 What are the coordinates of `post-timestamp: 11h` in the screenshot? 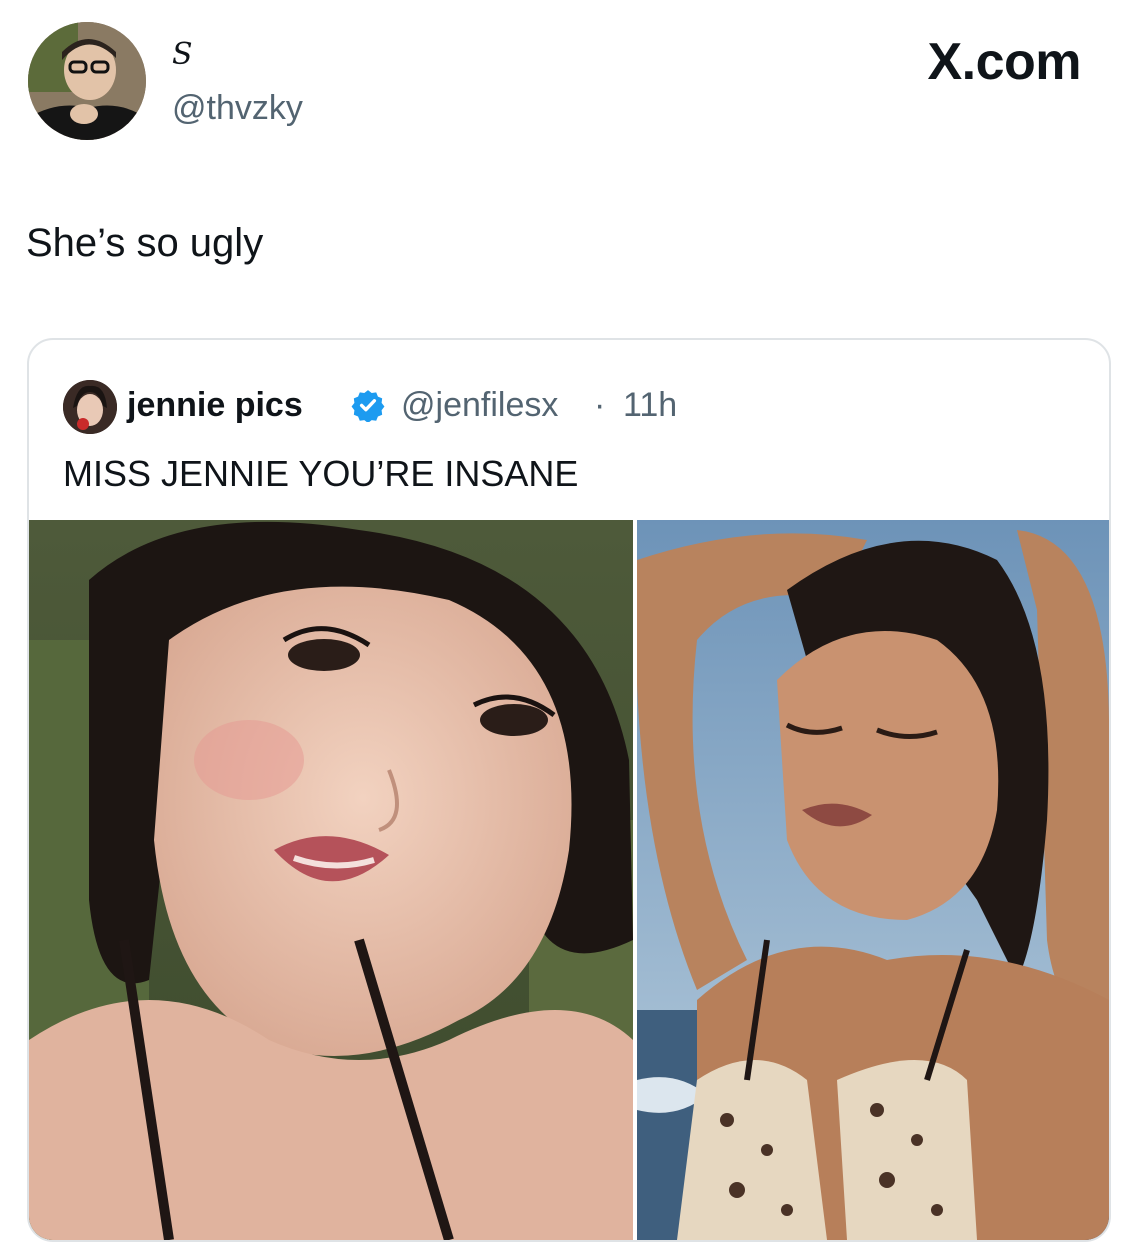 It's located at (650, 405).